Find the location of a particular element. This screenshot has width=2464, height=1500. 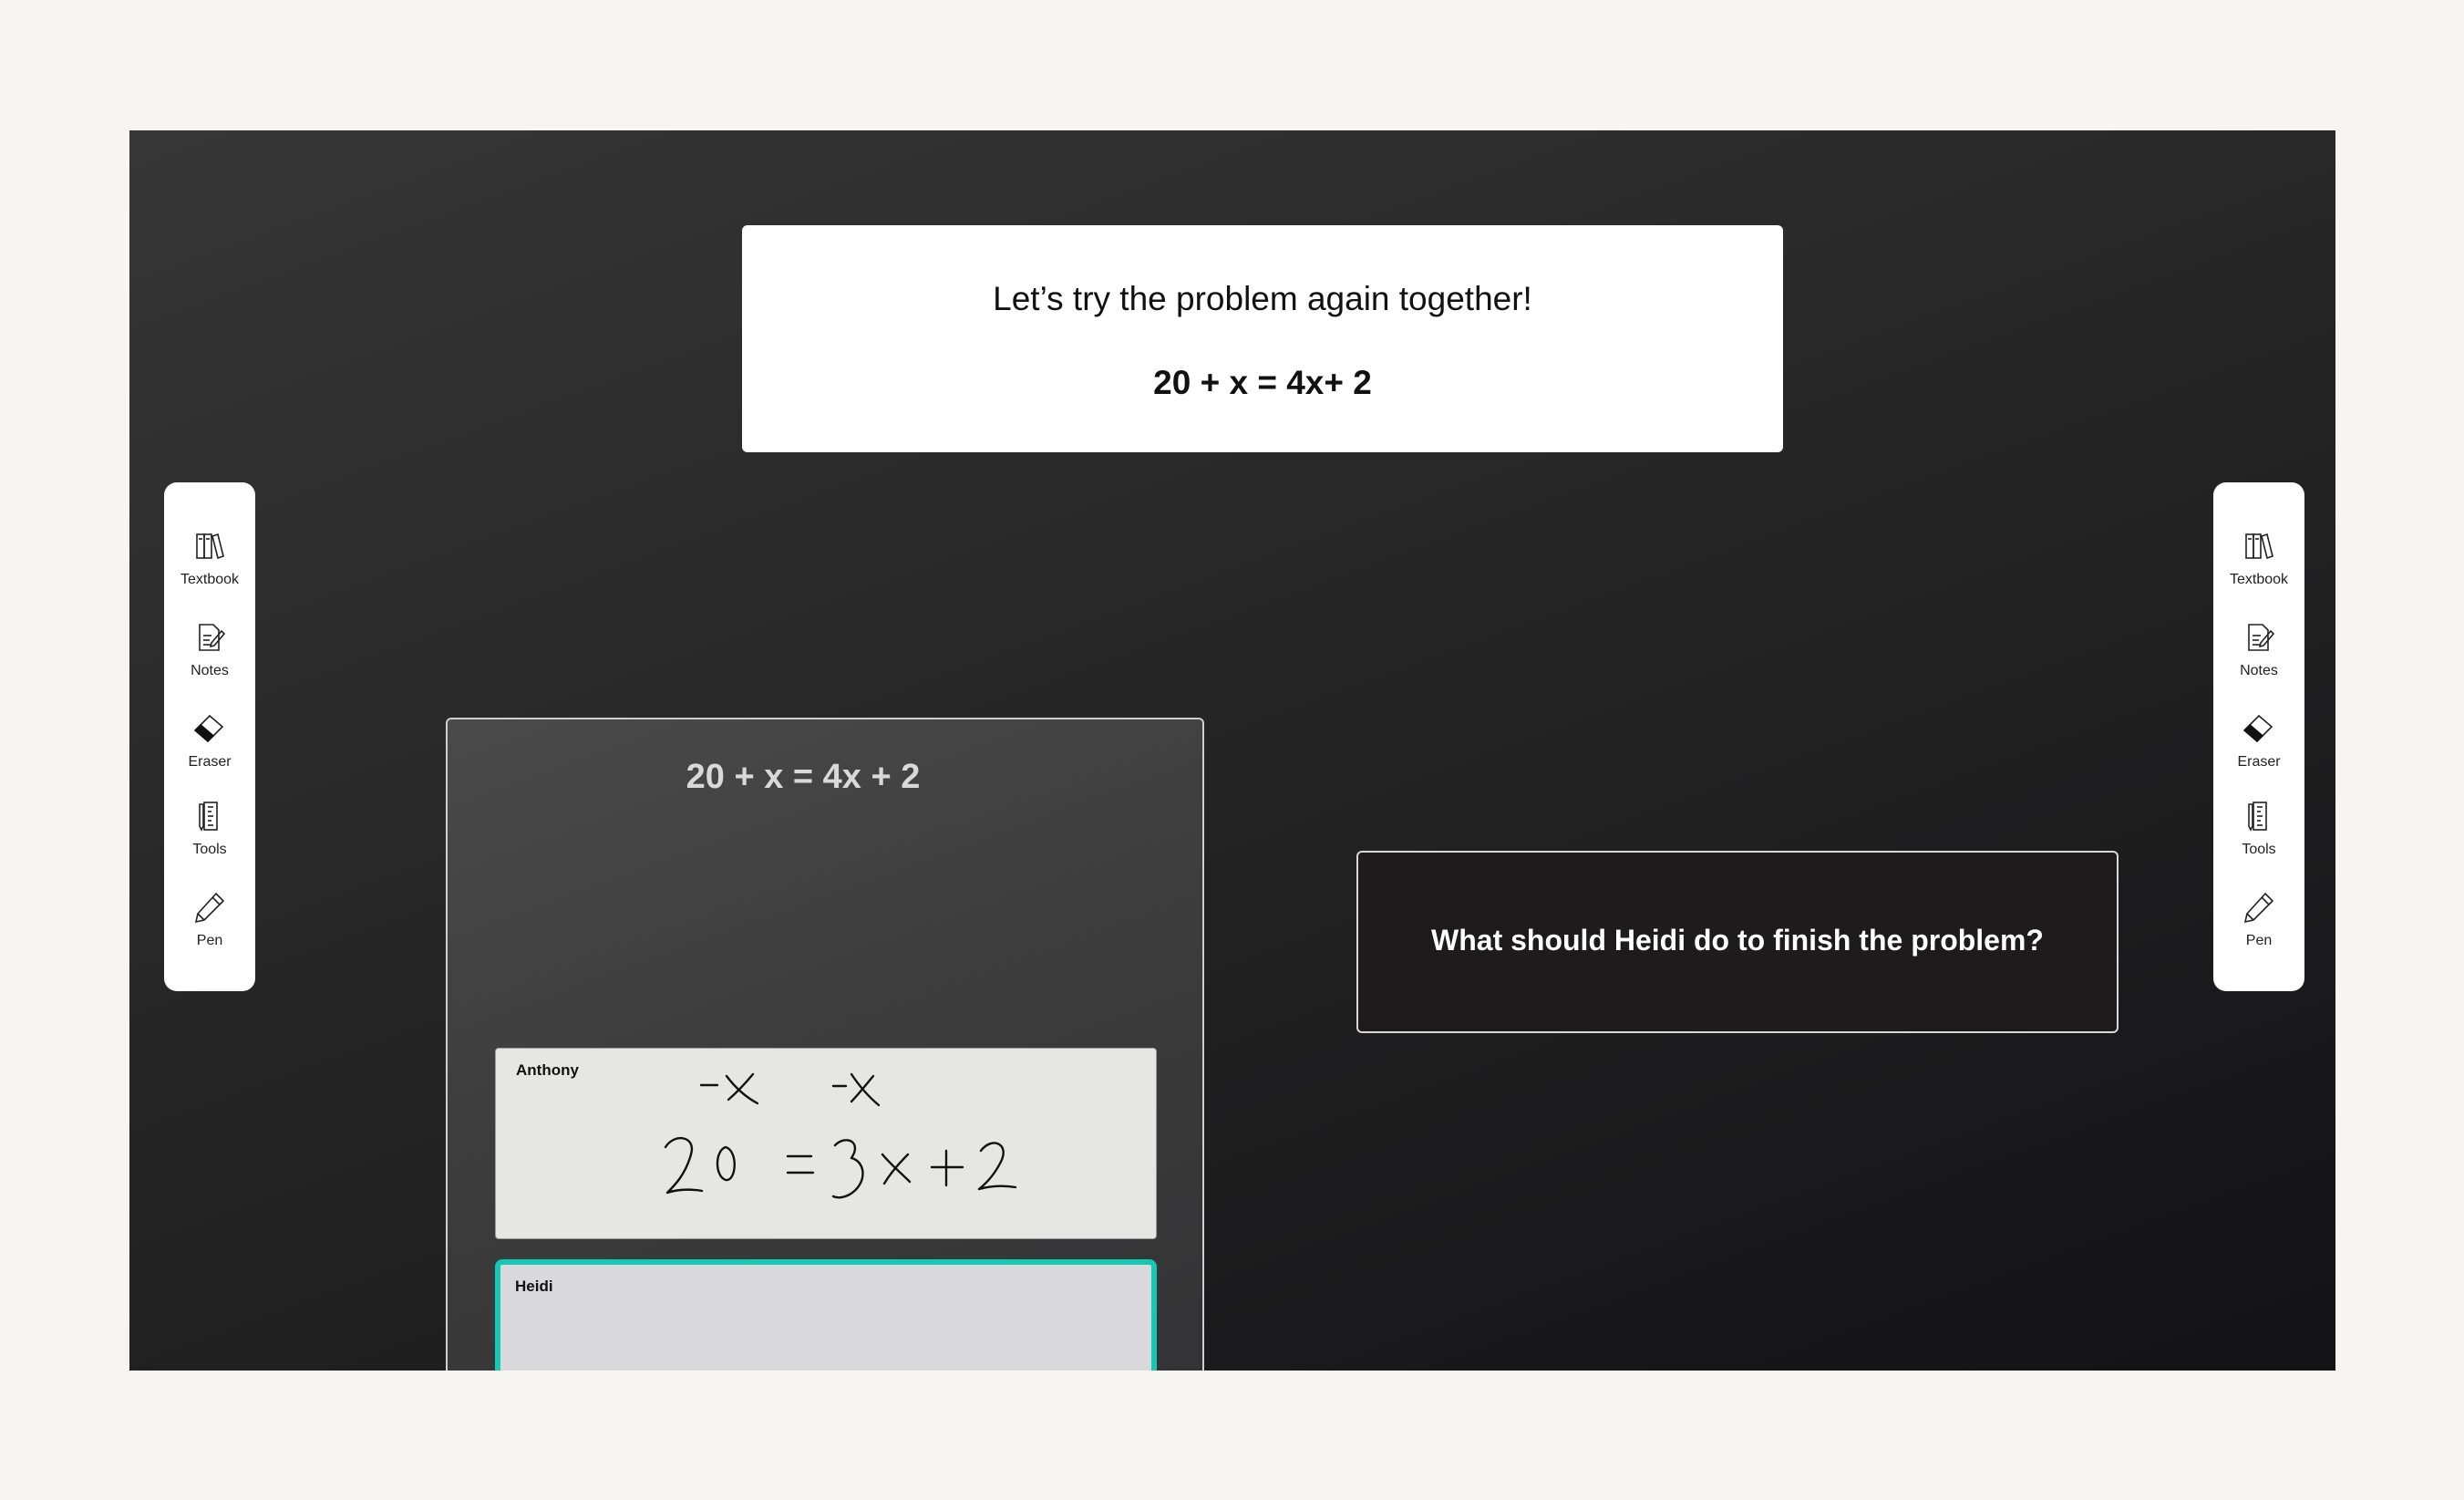

panel-equation: 20 + x = 4x + 2 is located at coordinates (803, 777).